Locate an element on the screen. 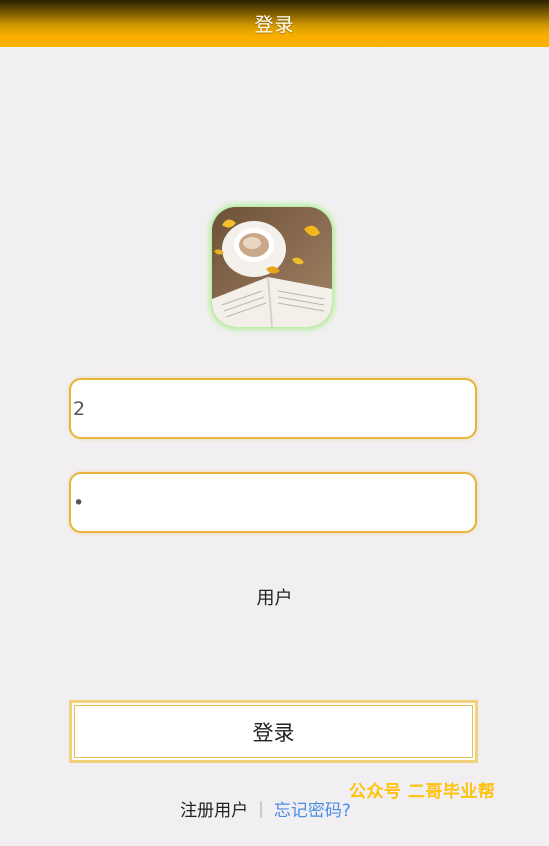 This screenshot has height=846, width=549. password-field is located at coordinates (273, 502).